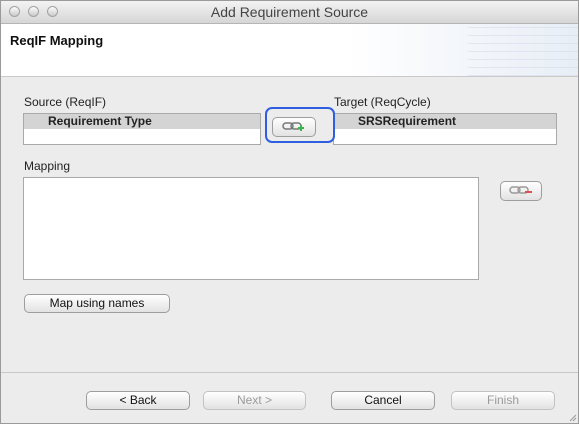  I want to click on mapping-label: Mapping, so click(47, 166).